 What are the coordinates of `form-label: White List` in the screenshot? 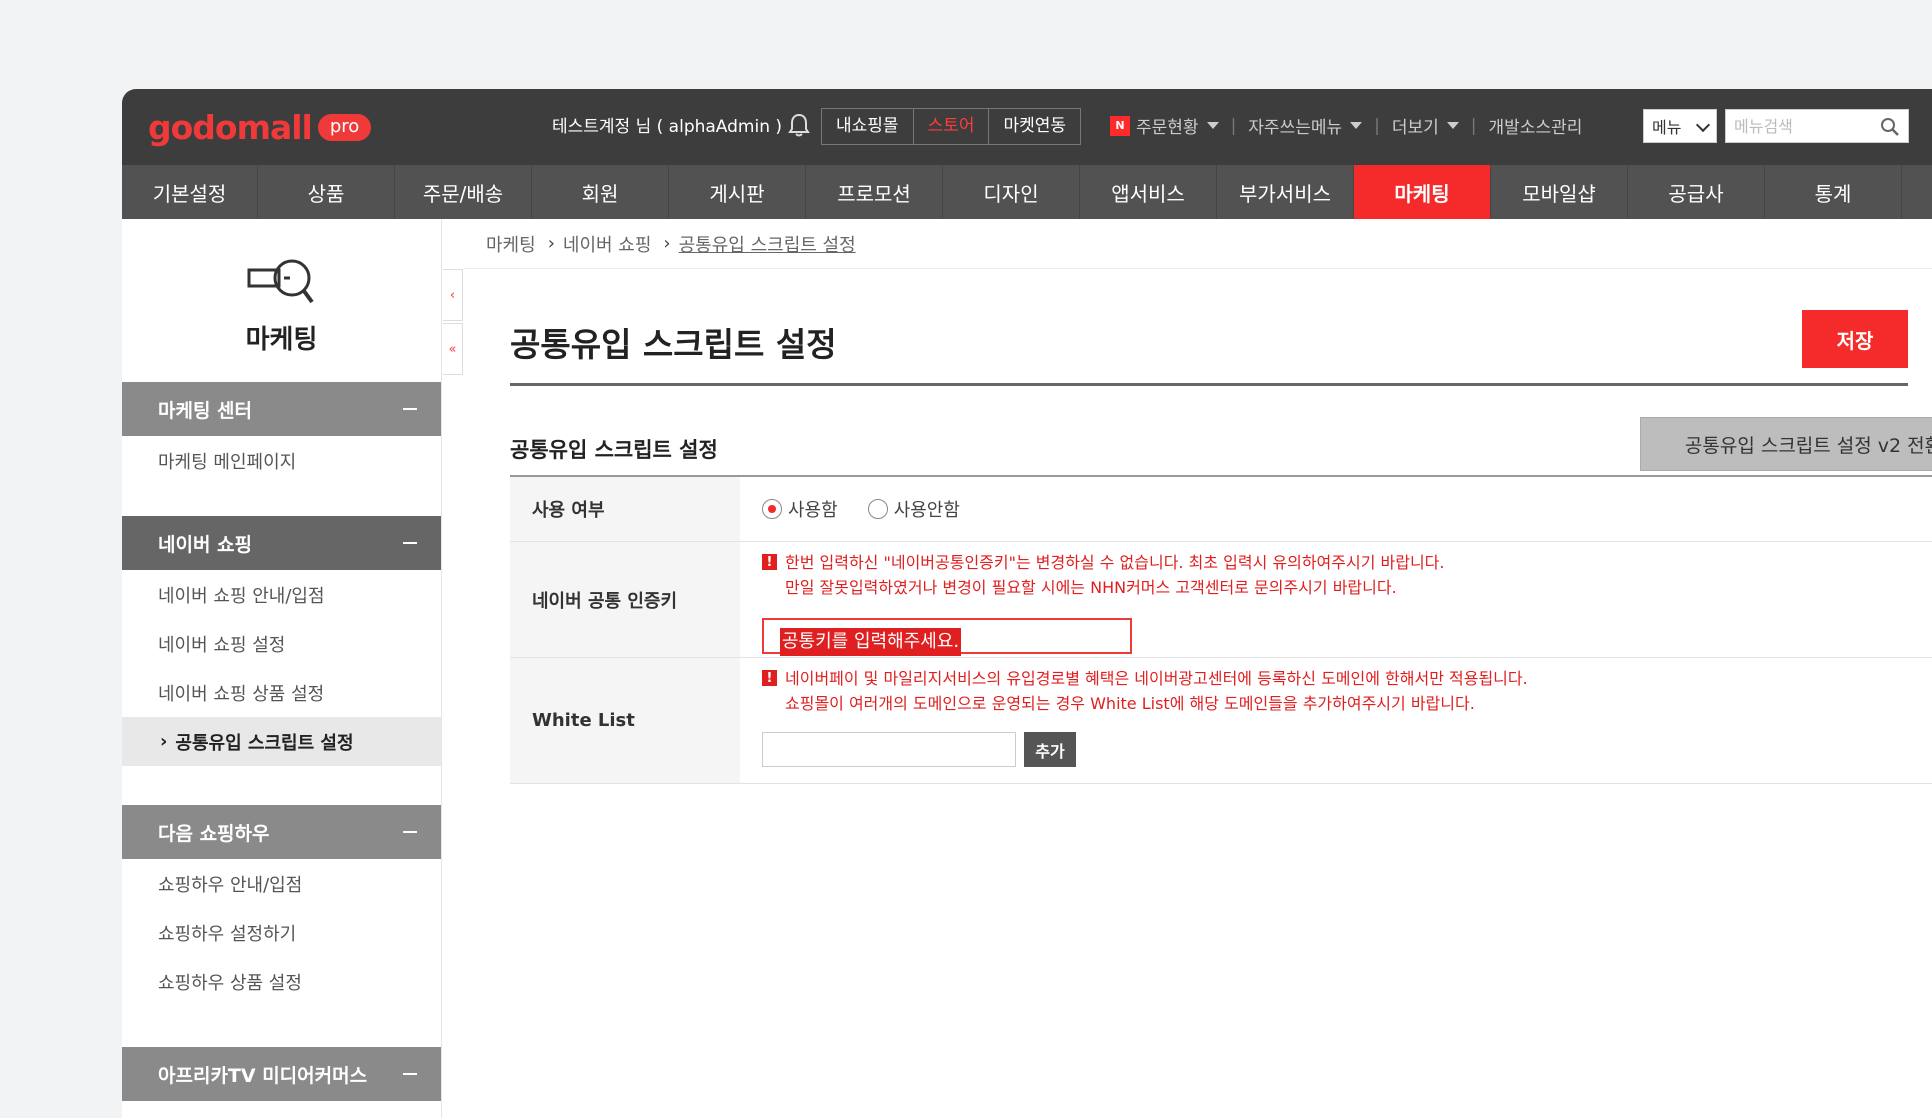 It's located at (625, 720).